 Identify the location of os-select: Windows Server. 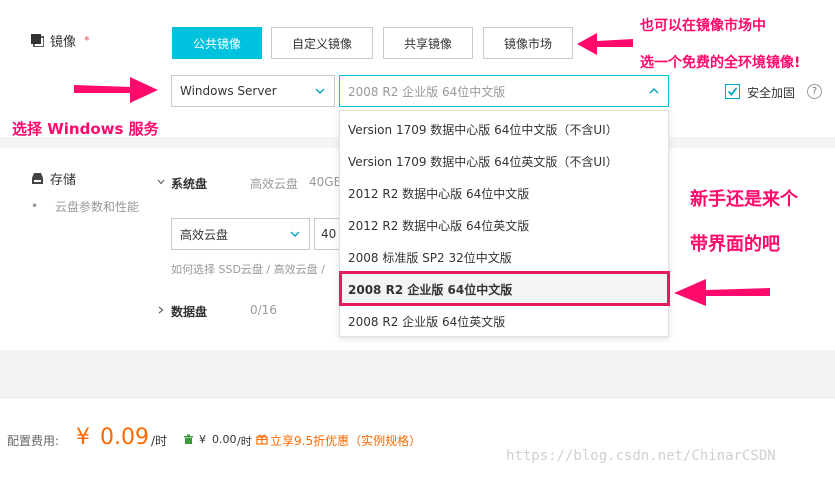
(253, 91).